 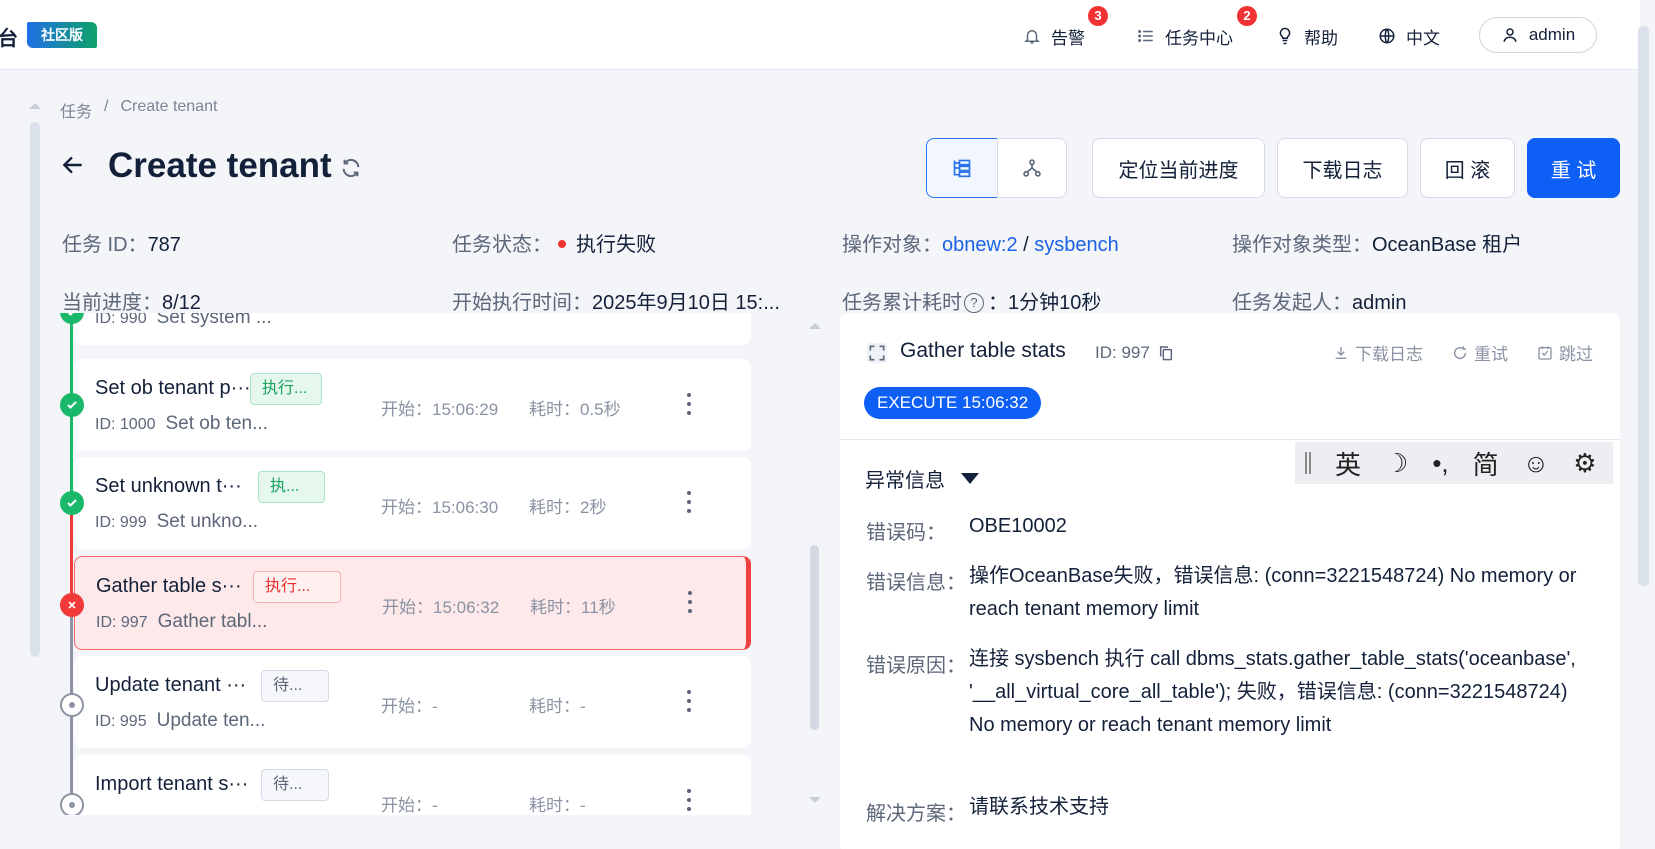 What do you see at coordinates (1145, 36) in the screenshot?
I see `list-icon` at bounding box center [1145, 36].